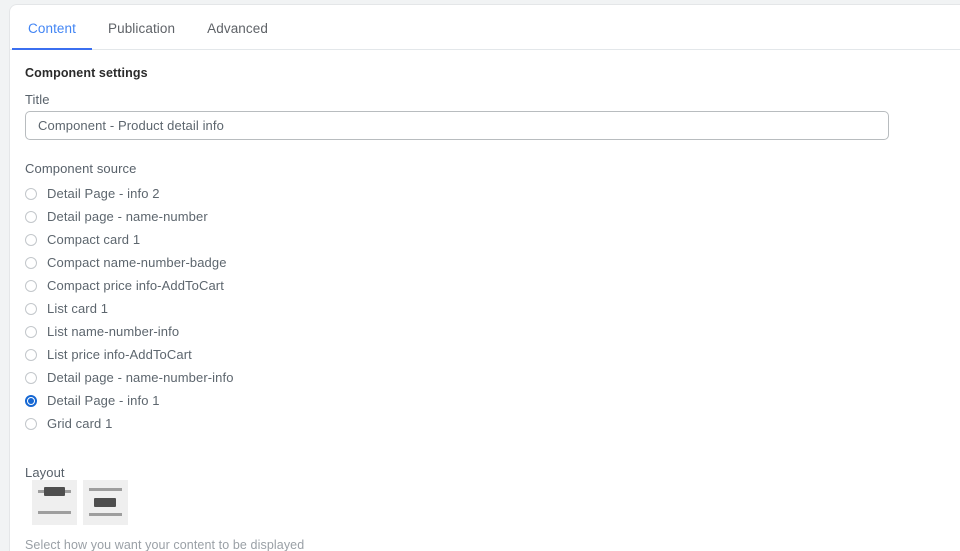  Describe the element at coordinates (275, 423) in the screenshot. I see `radio-option: Grid card 1` at that location.